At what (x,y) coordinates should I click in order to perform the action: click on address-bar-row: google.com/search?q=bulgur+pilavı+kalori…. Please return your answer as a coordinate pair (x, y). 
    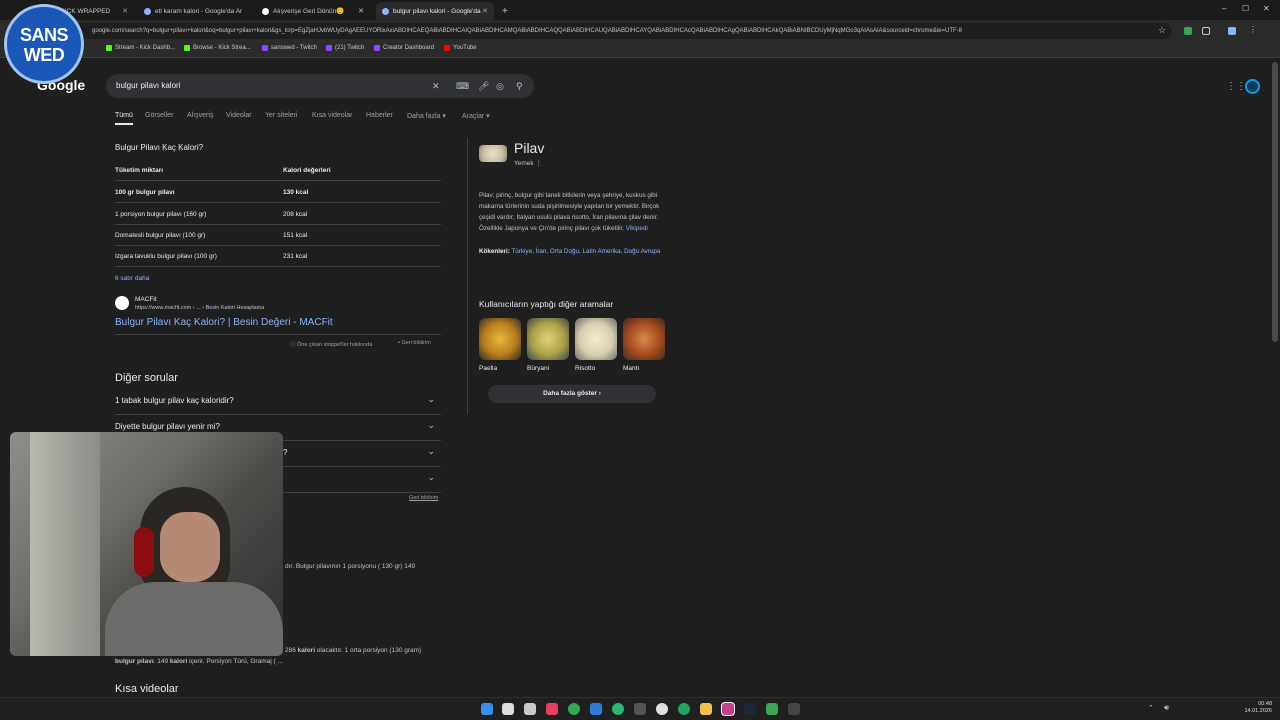
    Looking at the image, I should click on (640, 31).